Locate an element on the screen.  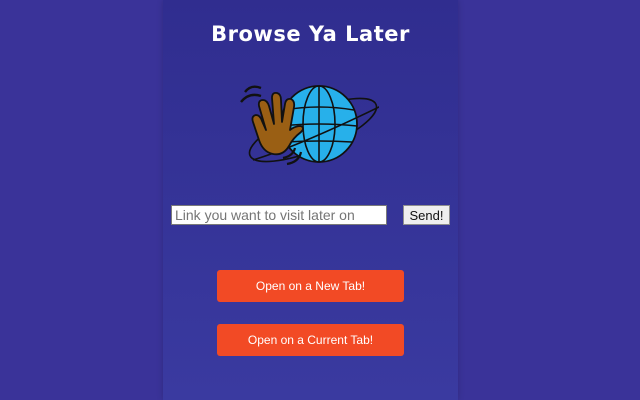
app-title: Browse Ya Later is located at coordinates (310, 34).